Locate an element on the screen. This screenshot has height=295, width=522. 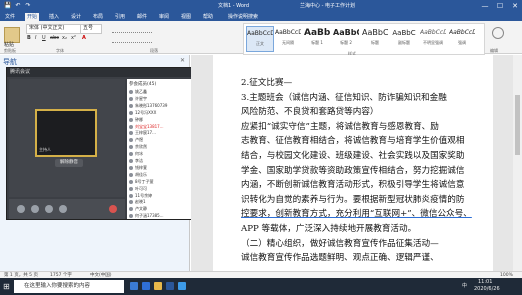
redo-icon: ↷ is located at coordinates (28, 5).